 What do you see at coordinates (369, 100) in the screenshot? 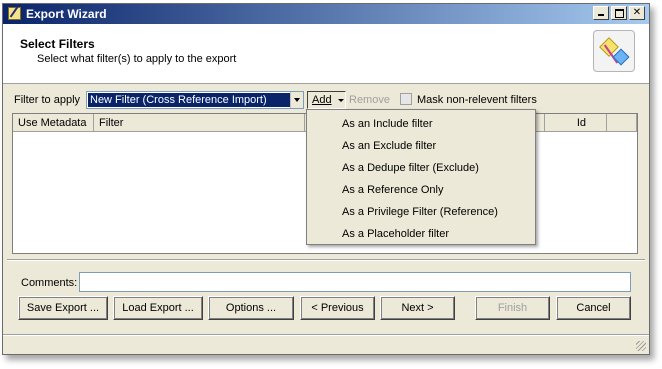
I see `remove-button: Remove` at bounding box center [369, 100].